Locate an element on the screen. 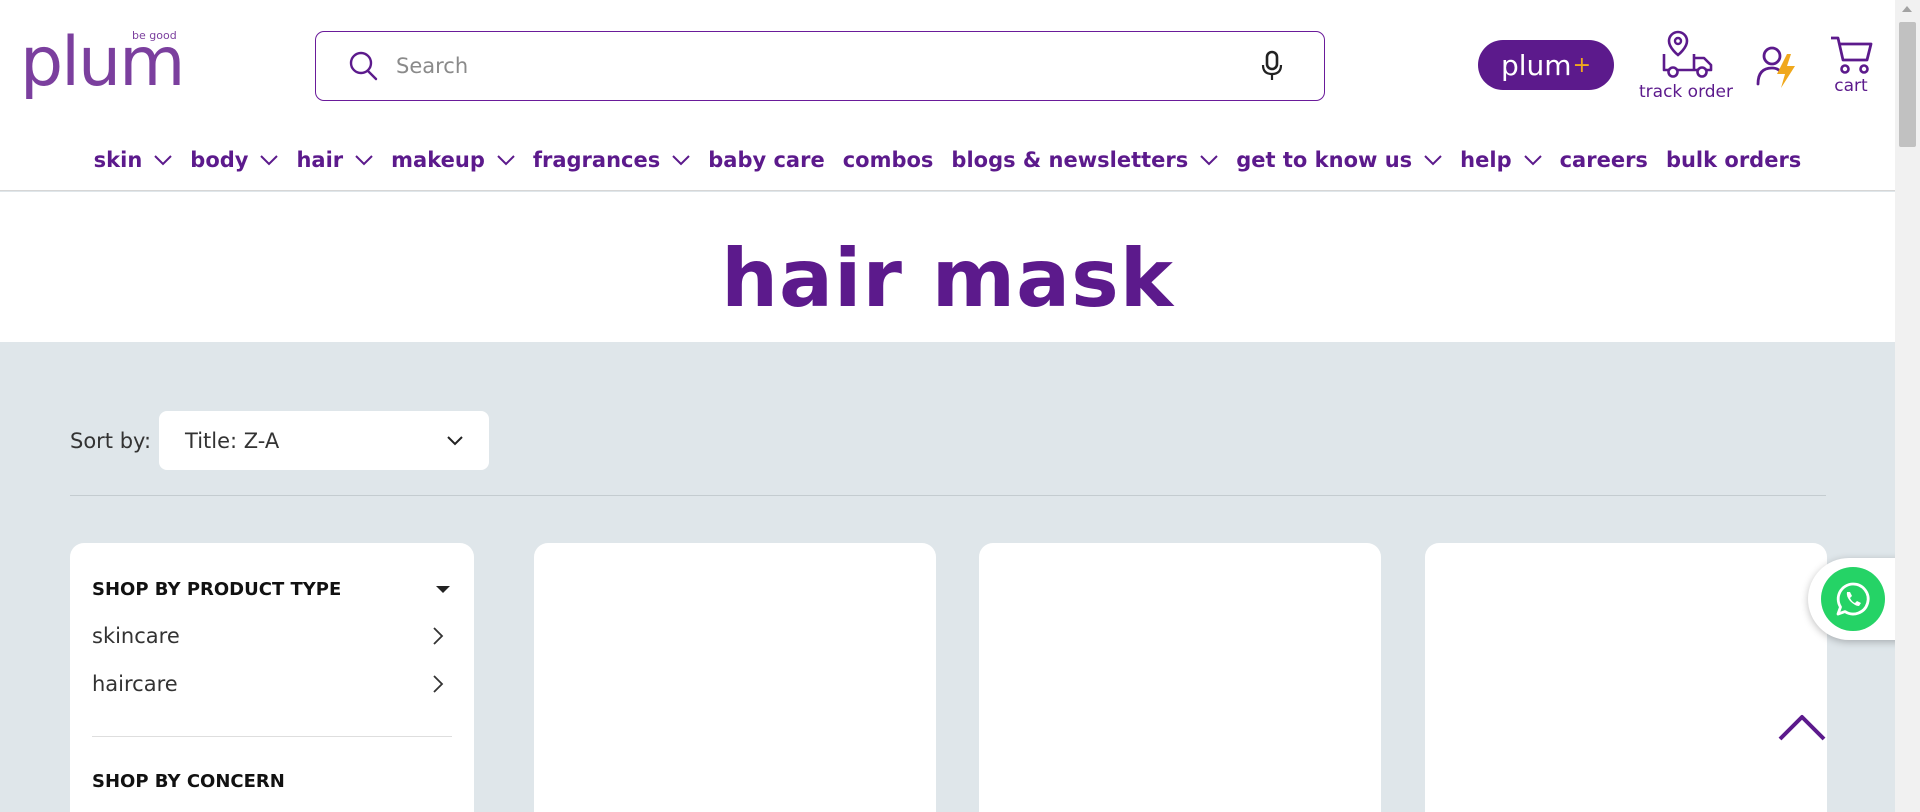  sort-label: Sort by: is located at coordinates (111, 440).